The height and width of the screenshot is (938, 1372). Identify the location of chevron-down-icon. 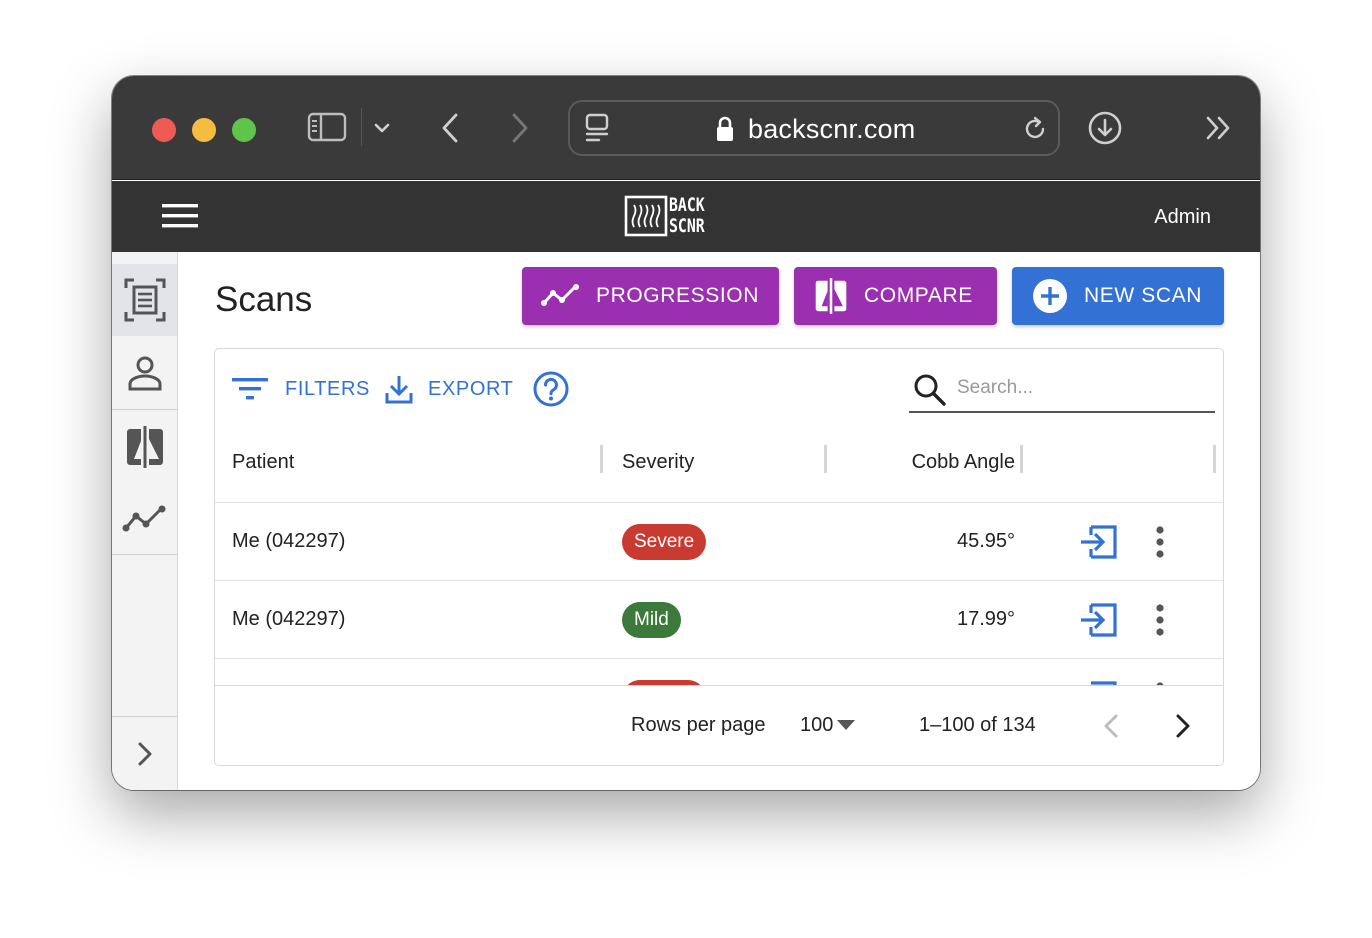
(382, 128).